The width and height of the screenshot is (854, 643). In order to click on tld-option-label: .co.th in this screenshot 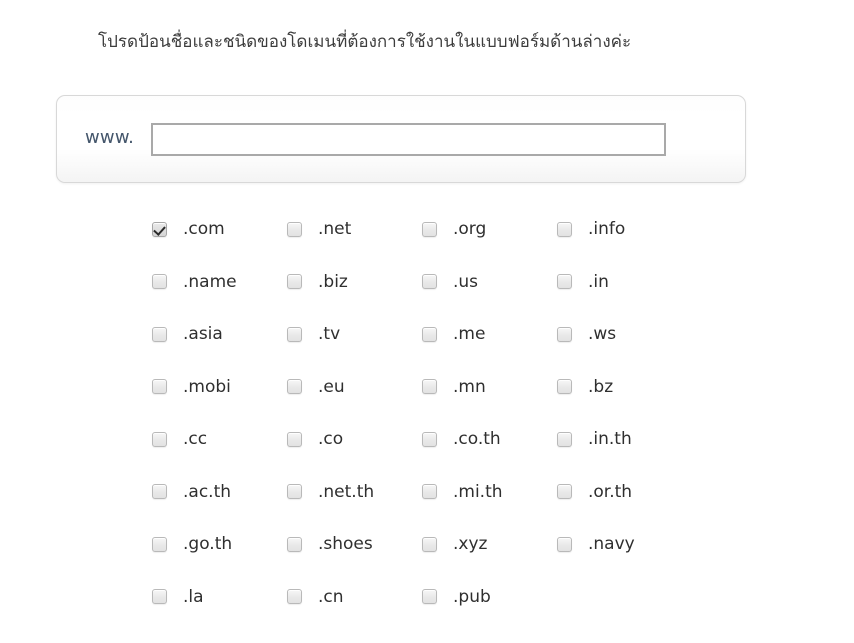, I will do `click(477, 439)`.